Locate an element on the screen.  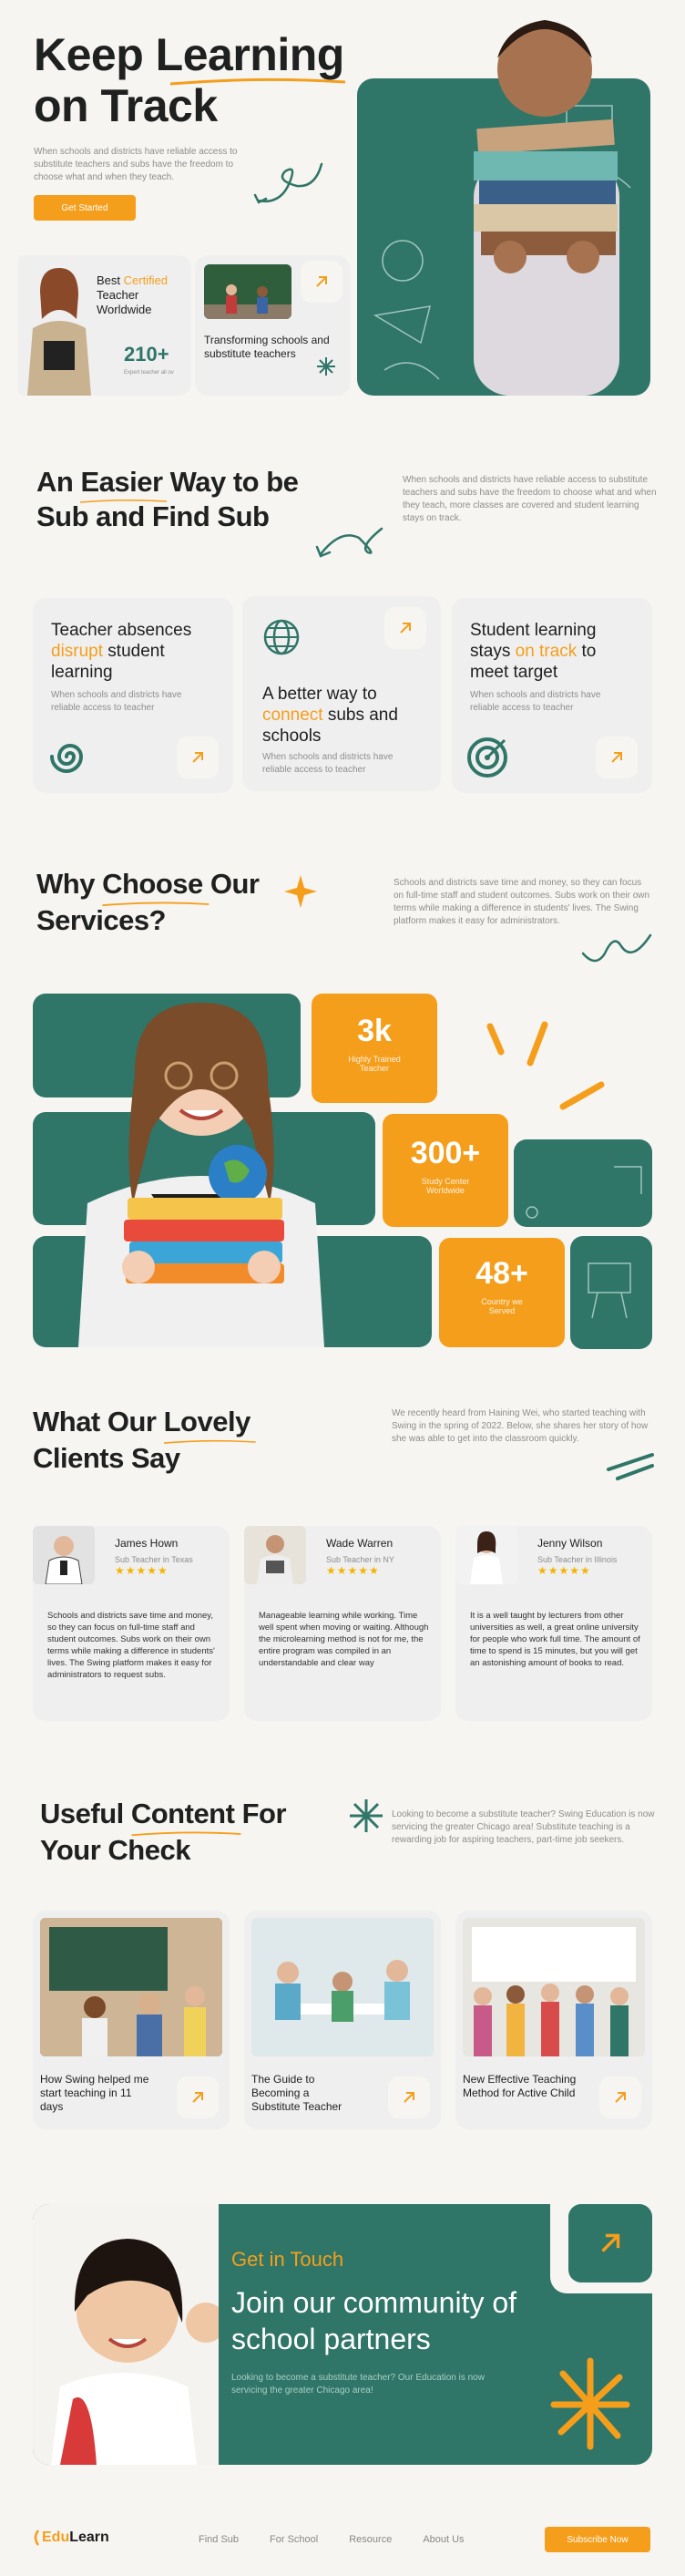
classroom-photo is located at coordinates (247, 291).